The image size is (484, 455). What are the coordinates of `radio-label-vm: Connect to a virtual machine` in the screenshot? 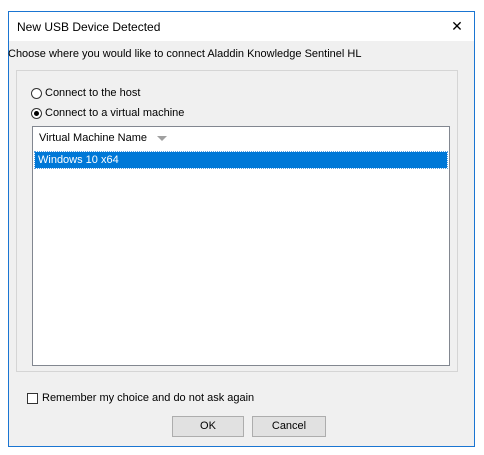 It's located at (115, 113).